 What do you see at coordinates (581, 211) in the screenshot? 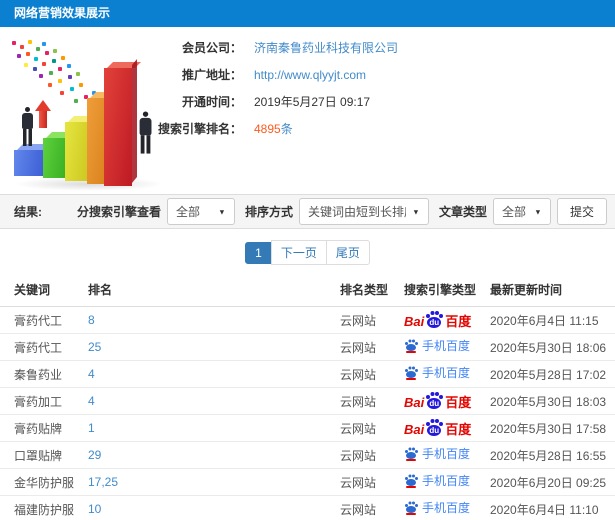
I see `submit-button: 提交` at bounding box center [581, 211].